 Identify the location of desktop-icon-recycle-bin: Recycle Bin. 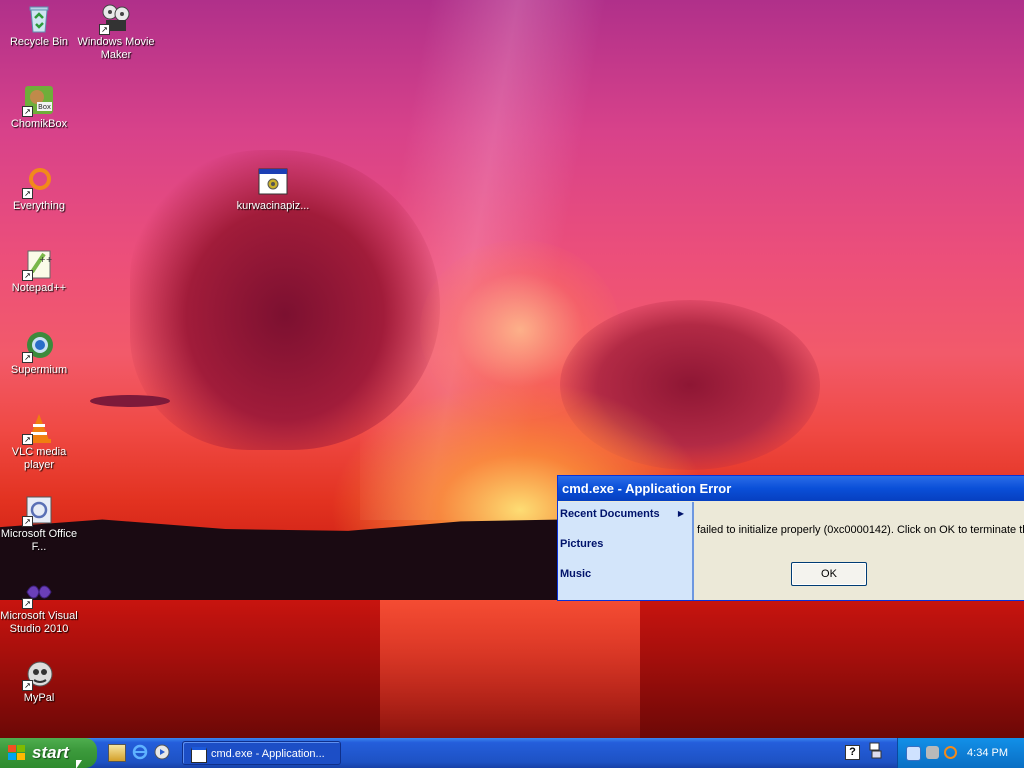
(39, 25).